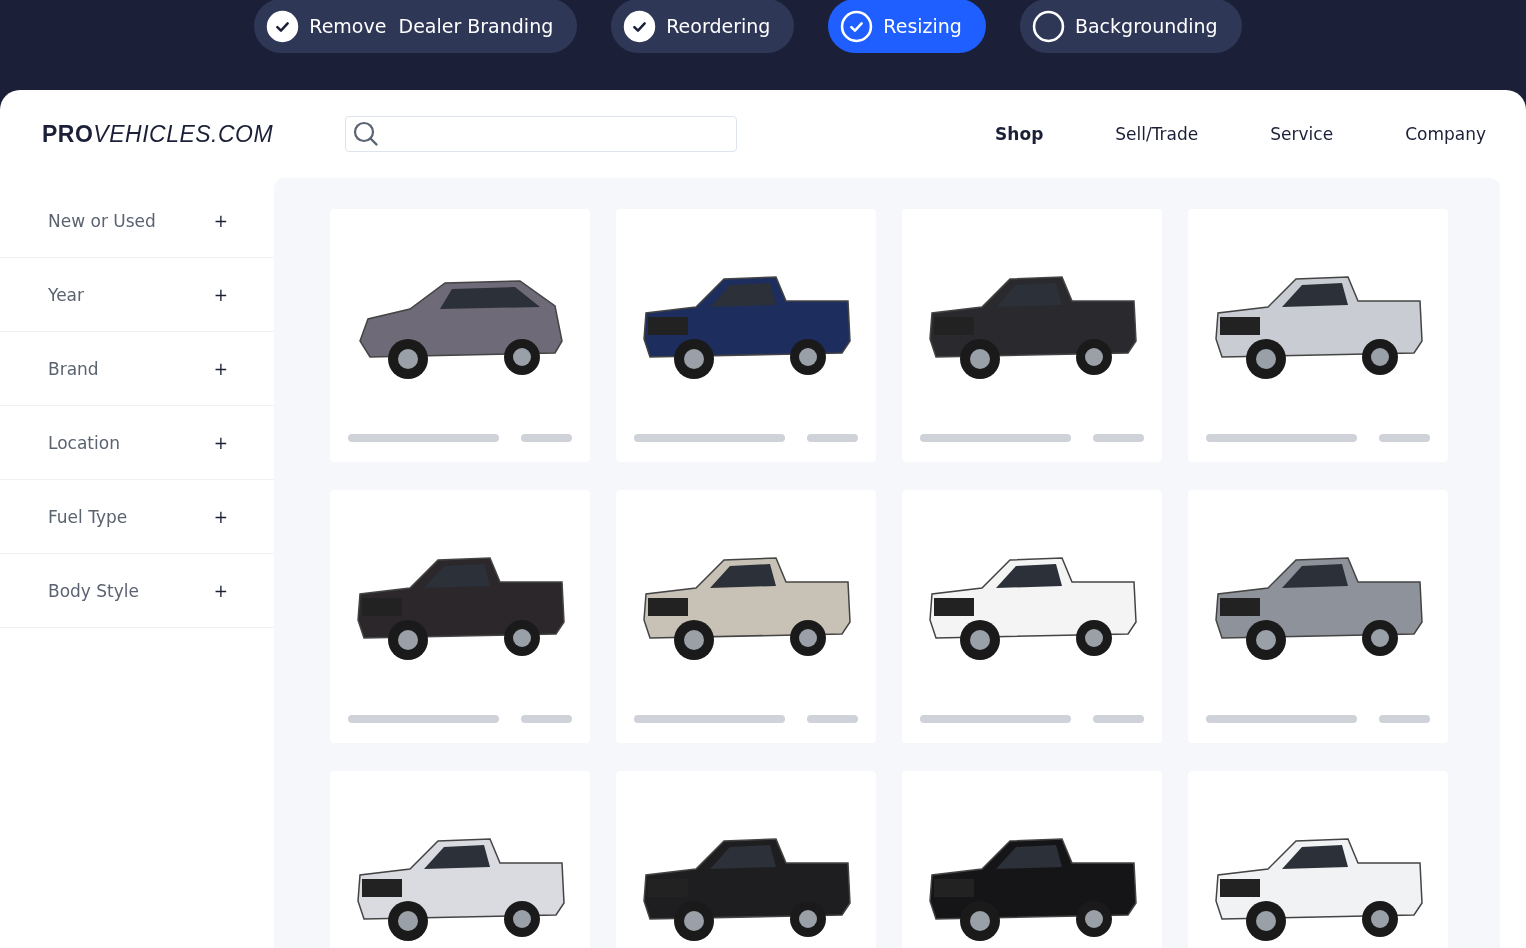 The width and height of the screenshot is (1526, 948). What do you see at coordinates (366, 134) in the screenshot?
I see `search-icon` at bounding box center [366, 134].